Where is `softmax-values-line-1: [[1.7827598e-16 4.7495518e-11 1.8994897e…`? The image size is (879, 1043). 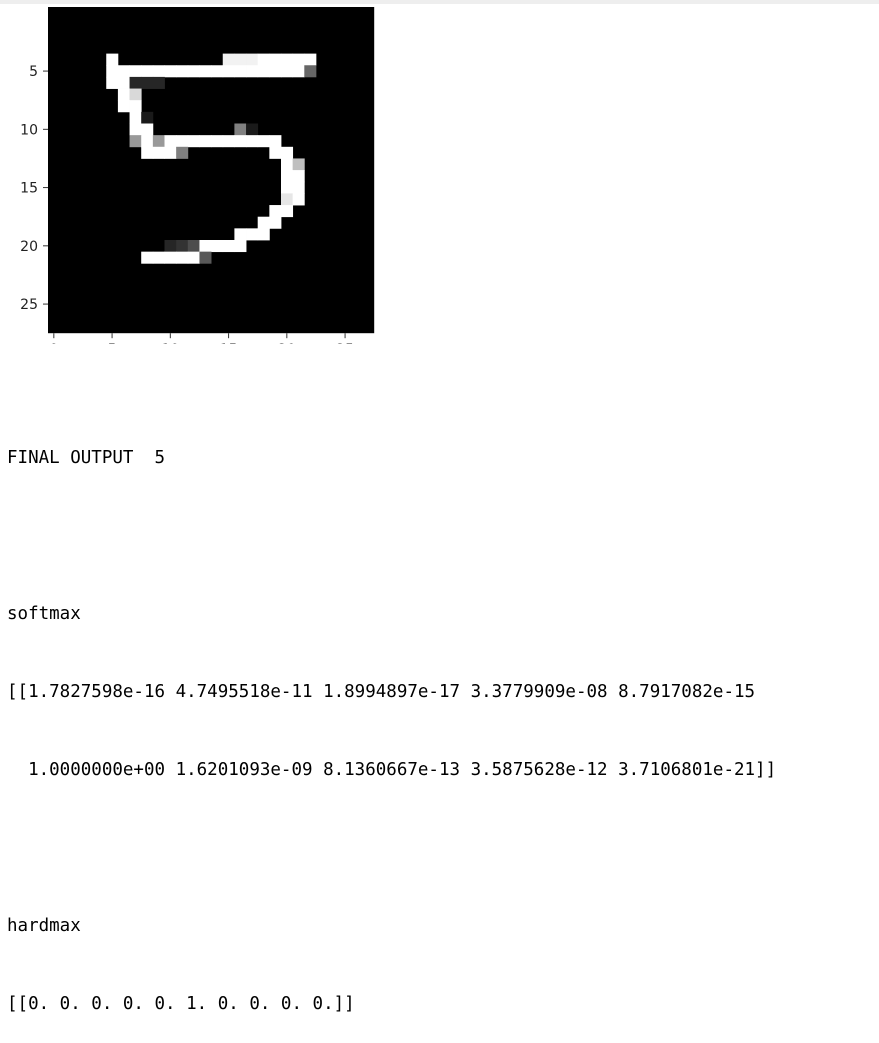 softmax-values-line-1: [[1.7827598e-16 4.7495518e-11 1.8994897e… is located at coordinates (381, 692).